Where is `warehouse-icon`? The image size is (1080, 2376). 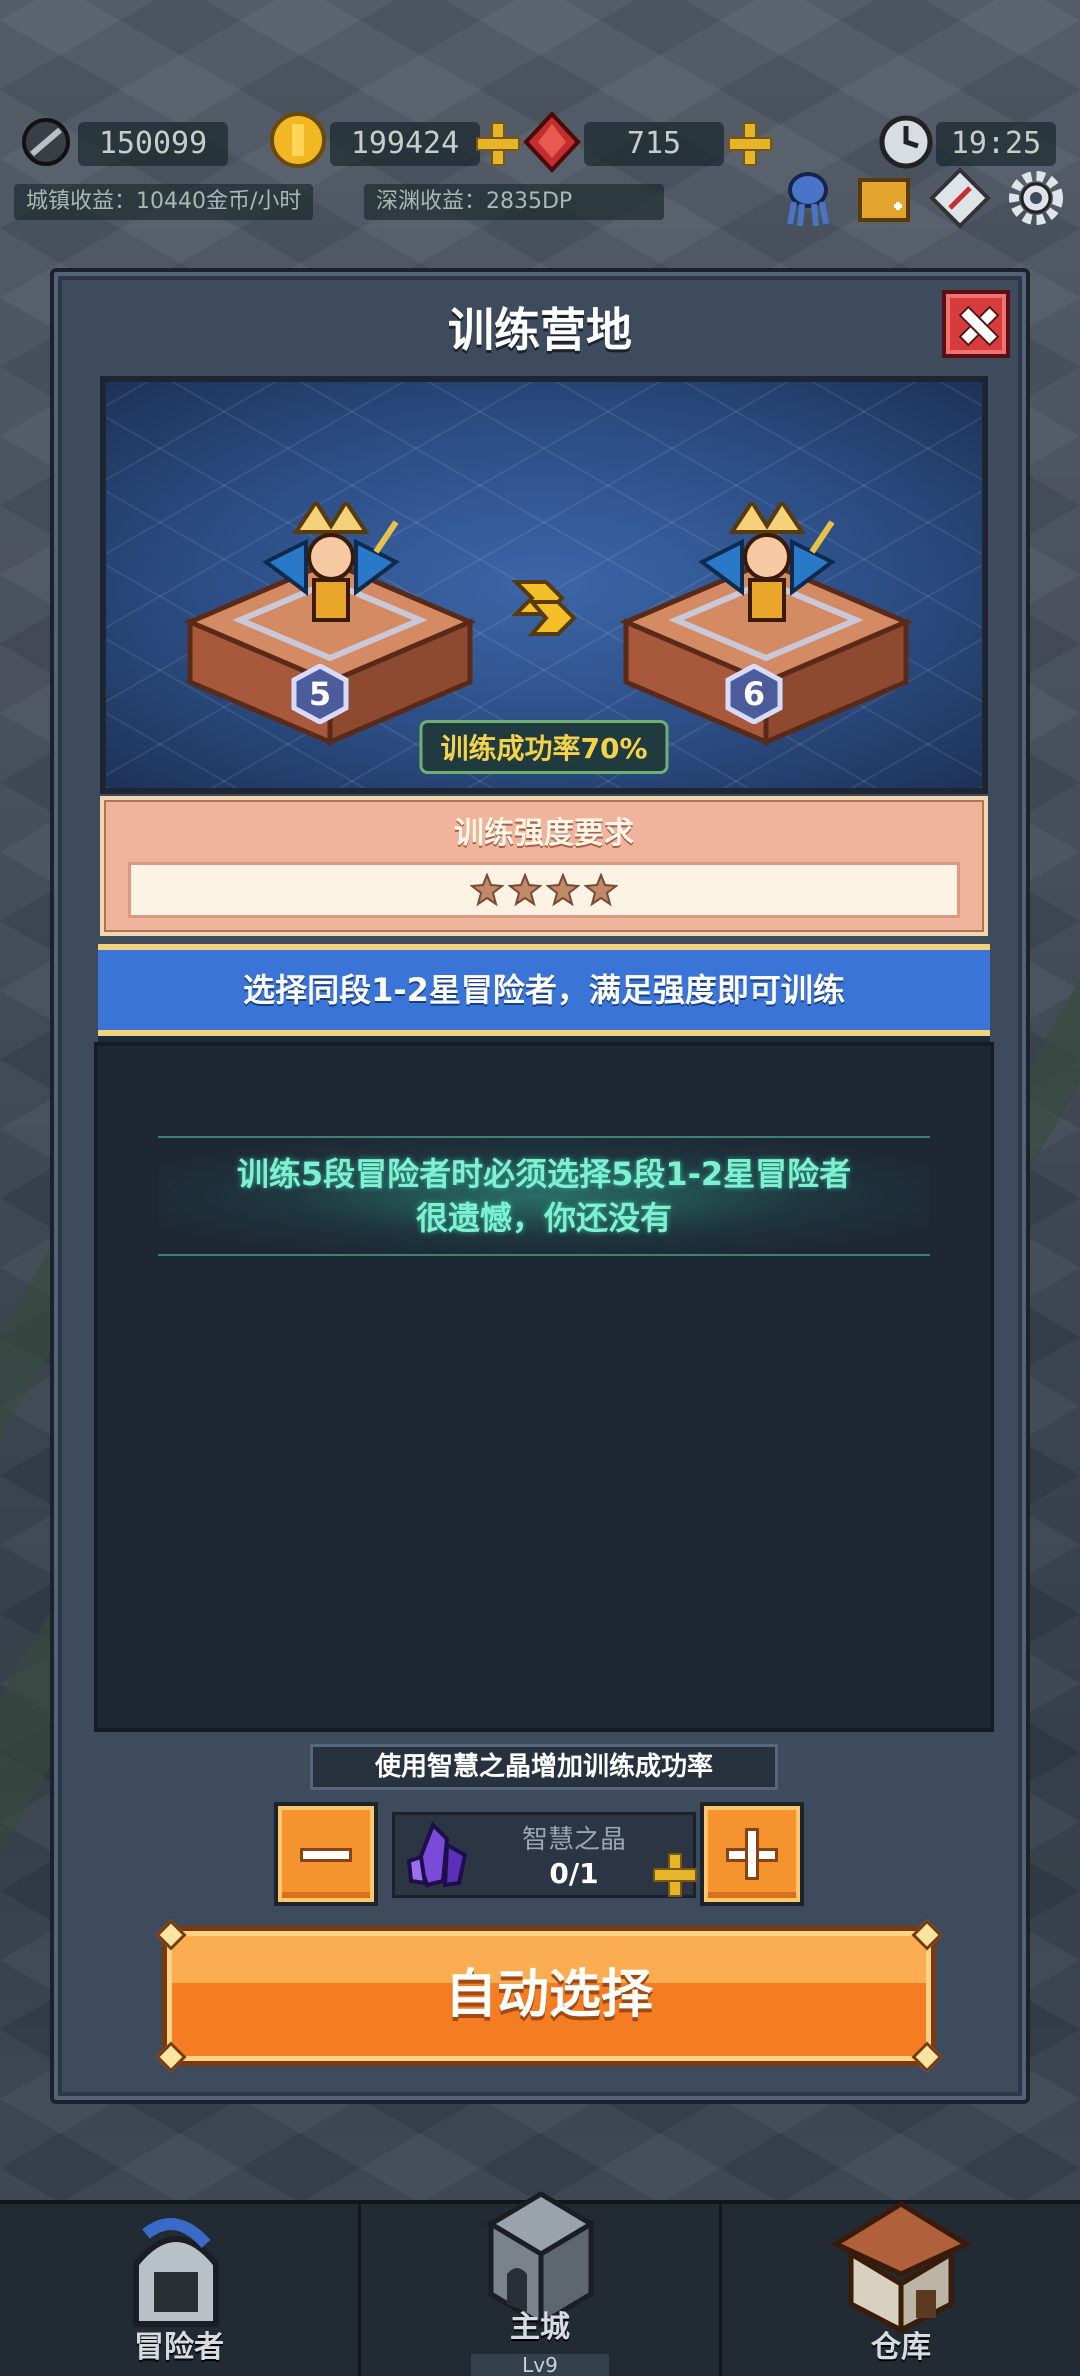 warehouse-icon is located at coordinates (901, 2267).